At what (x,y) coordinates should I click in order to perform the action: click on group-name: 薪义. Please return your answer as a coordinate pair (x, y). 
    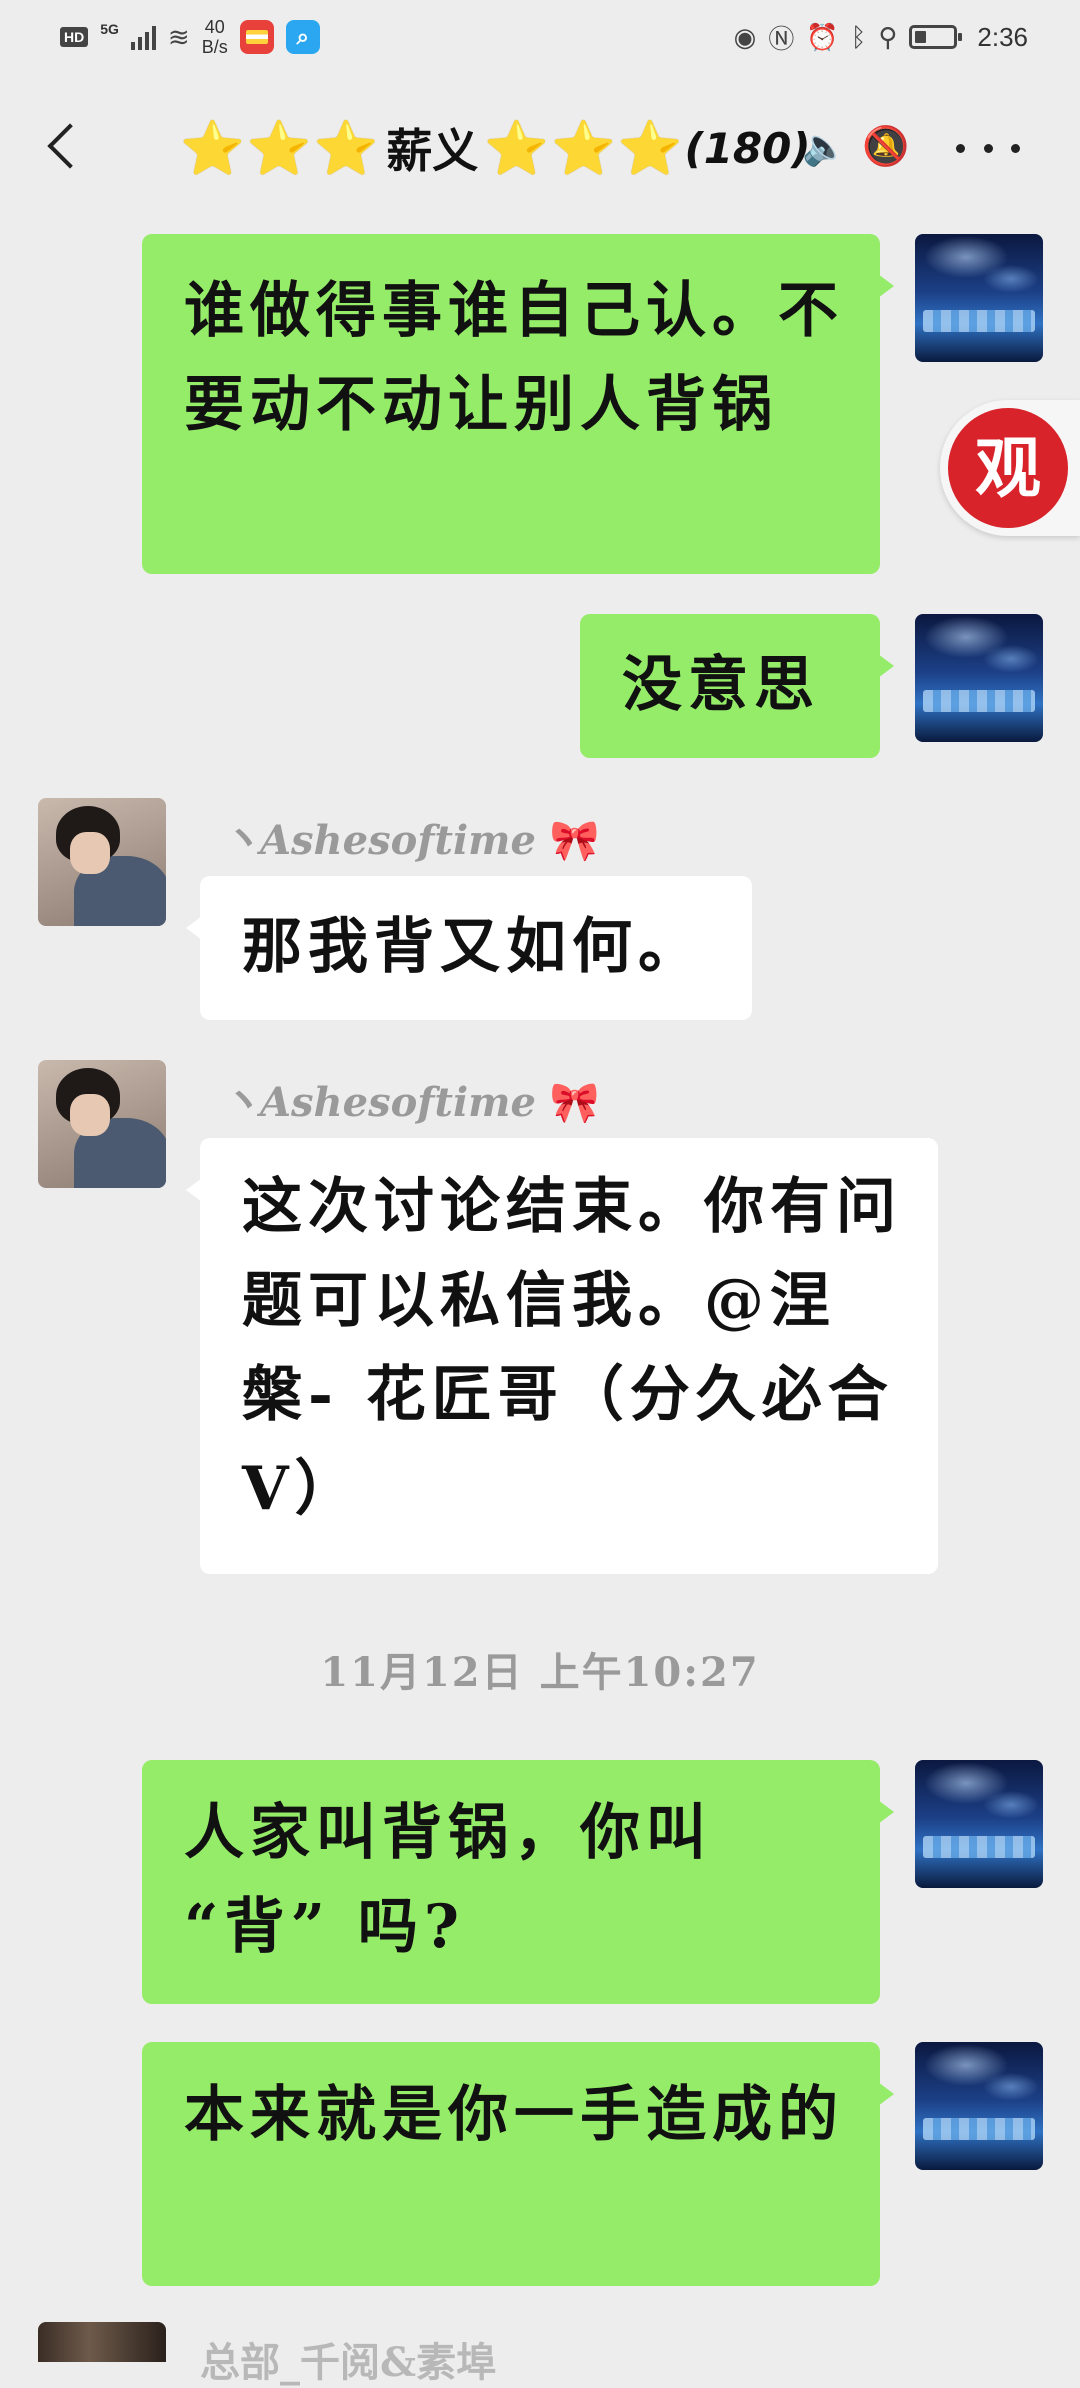
    Looking at the image, I should click on (432, 151).